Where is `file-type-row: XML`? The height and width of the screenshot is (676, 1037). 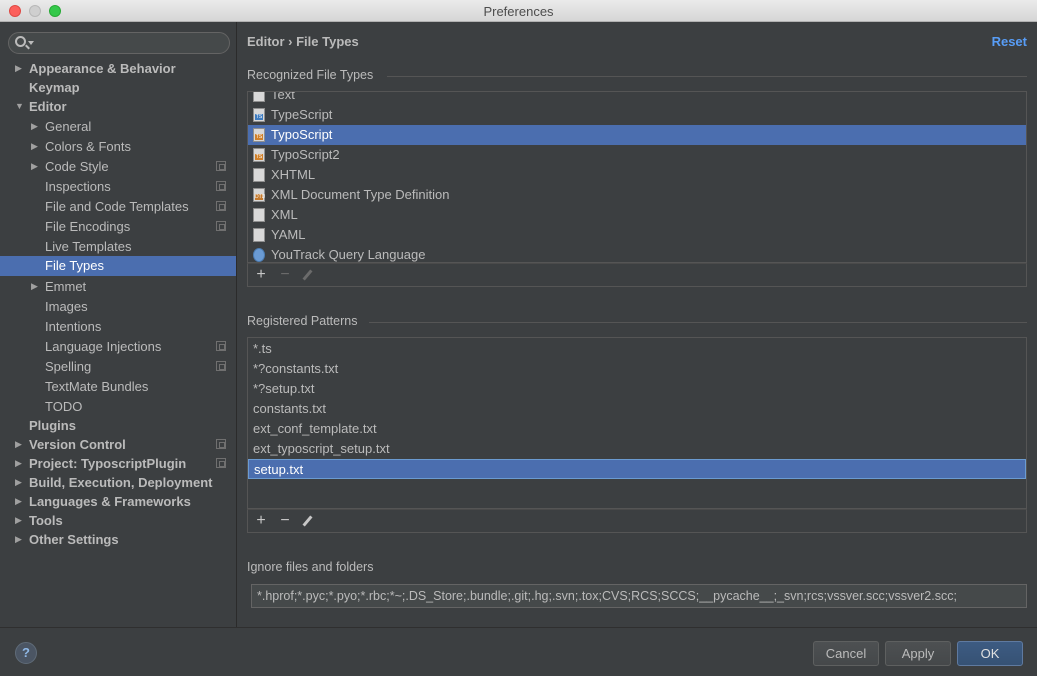 file-type-row: XML is located at coordinates (637, 215).